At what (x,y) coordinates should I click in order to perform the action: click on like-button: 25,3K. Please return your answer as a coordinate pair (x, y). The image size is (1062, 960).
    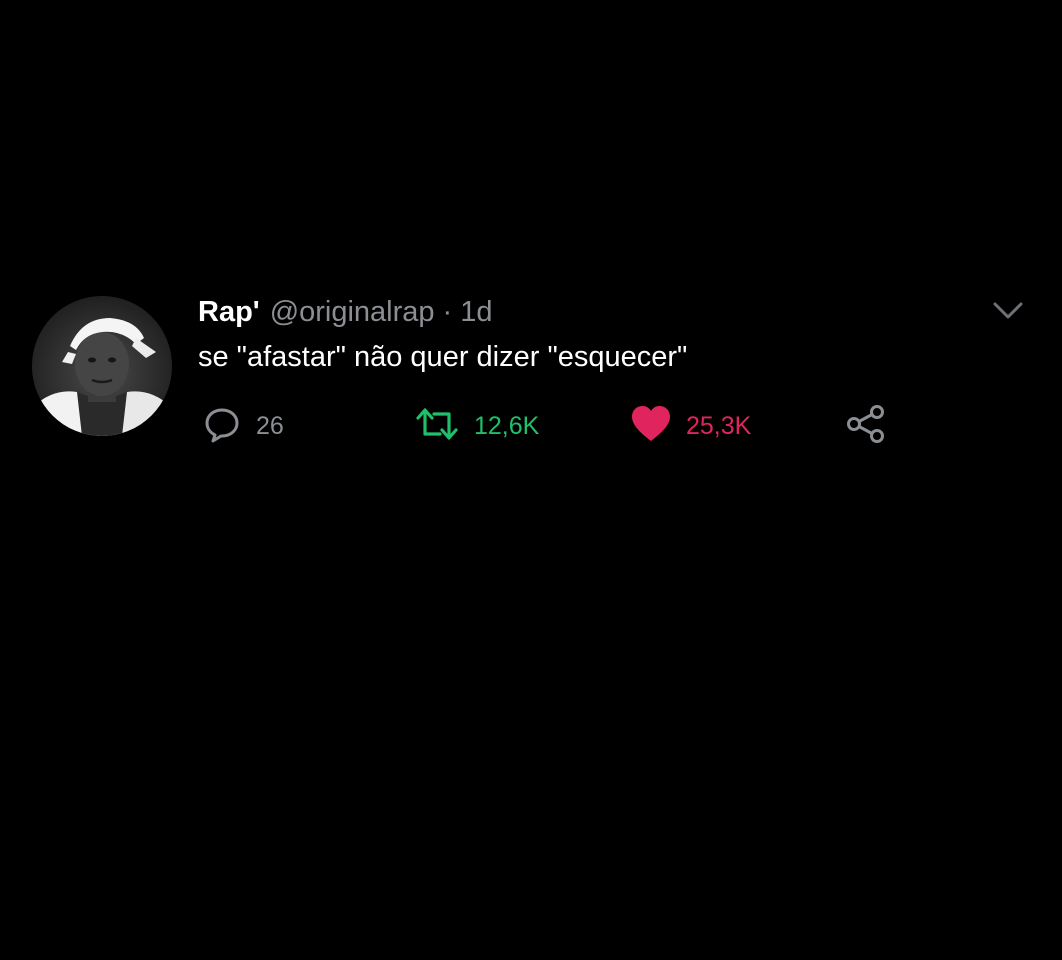
    Looking at the image, I should click on (690, 426).